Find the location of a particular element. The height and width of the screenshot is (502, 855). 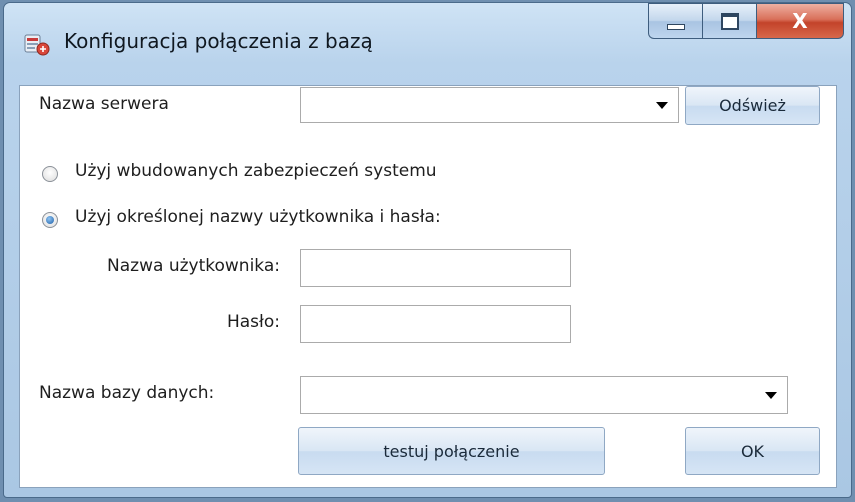

refresh-button: Odśwież is located at coordinates (752, 105).